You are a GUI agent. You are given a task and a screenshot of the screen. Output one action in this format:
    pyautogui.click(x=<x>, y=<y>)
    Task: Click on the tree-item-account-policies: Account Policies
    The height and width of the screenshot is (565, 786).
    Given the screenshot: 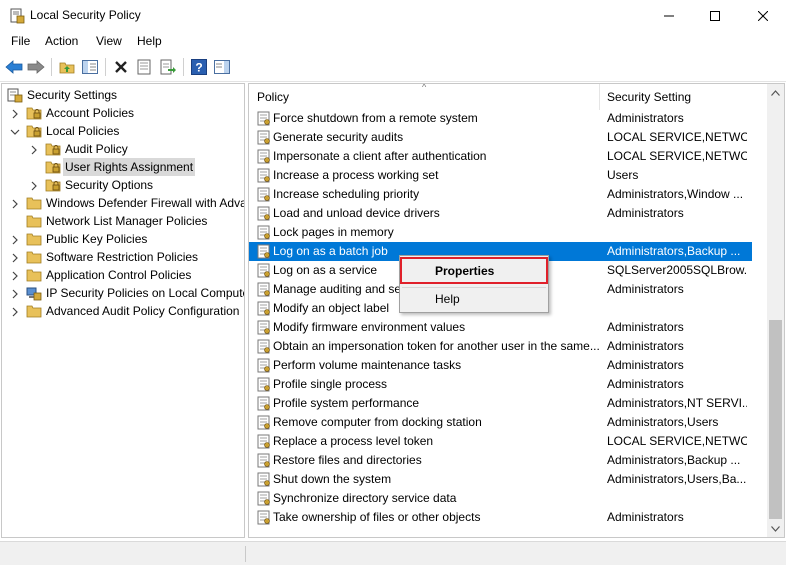 What is the action you would take?
    pyautogui.click(x=122, y=113)
    